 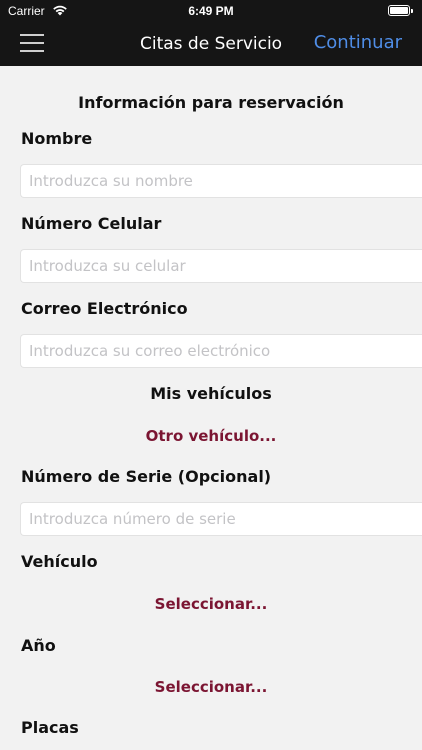 What do you see at coordinates (32, 43) in the screenshot?
I see `hamburger-menu-icon` at bounding box center [32, 43].